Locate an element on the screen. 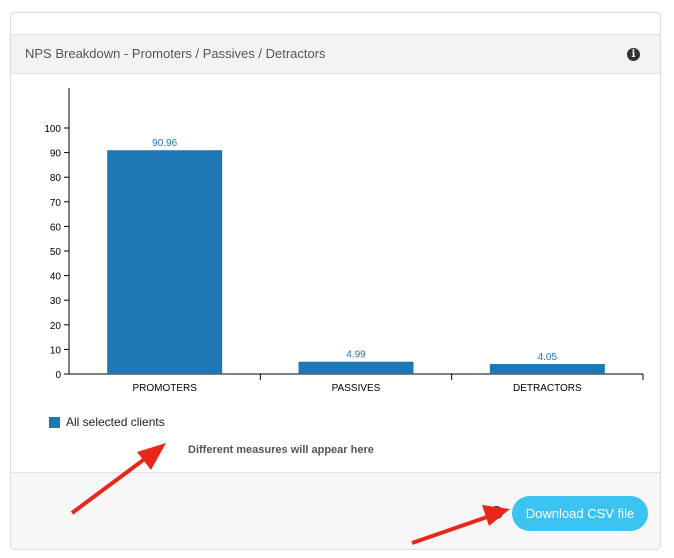  panel-footer: i Download CSV file is located at coordinates (335, 510).